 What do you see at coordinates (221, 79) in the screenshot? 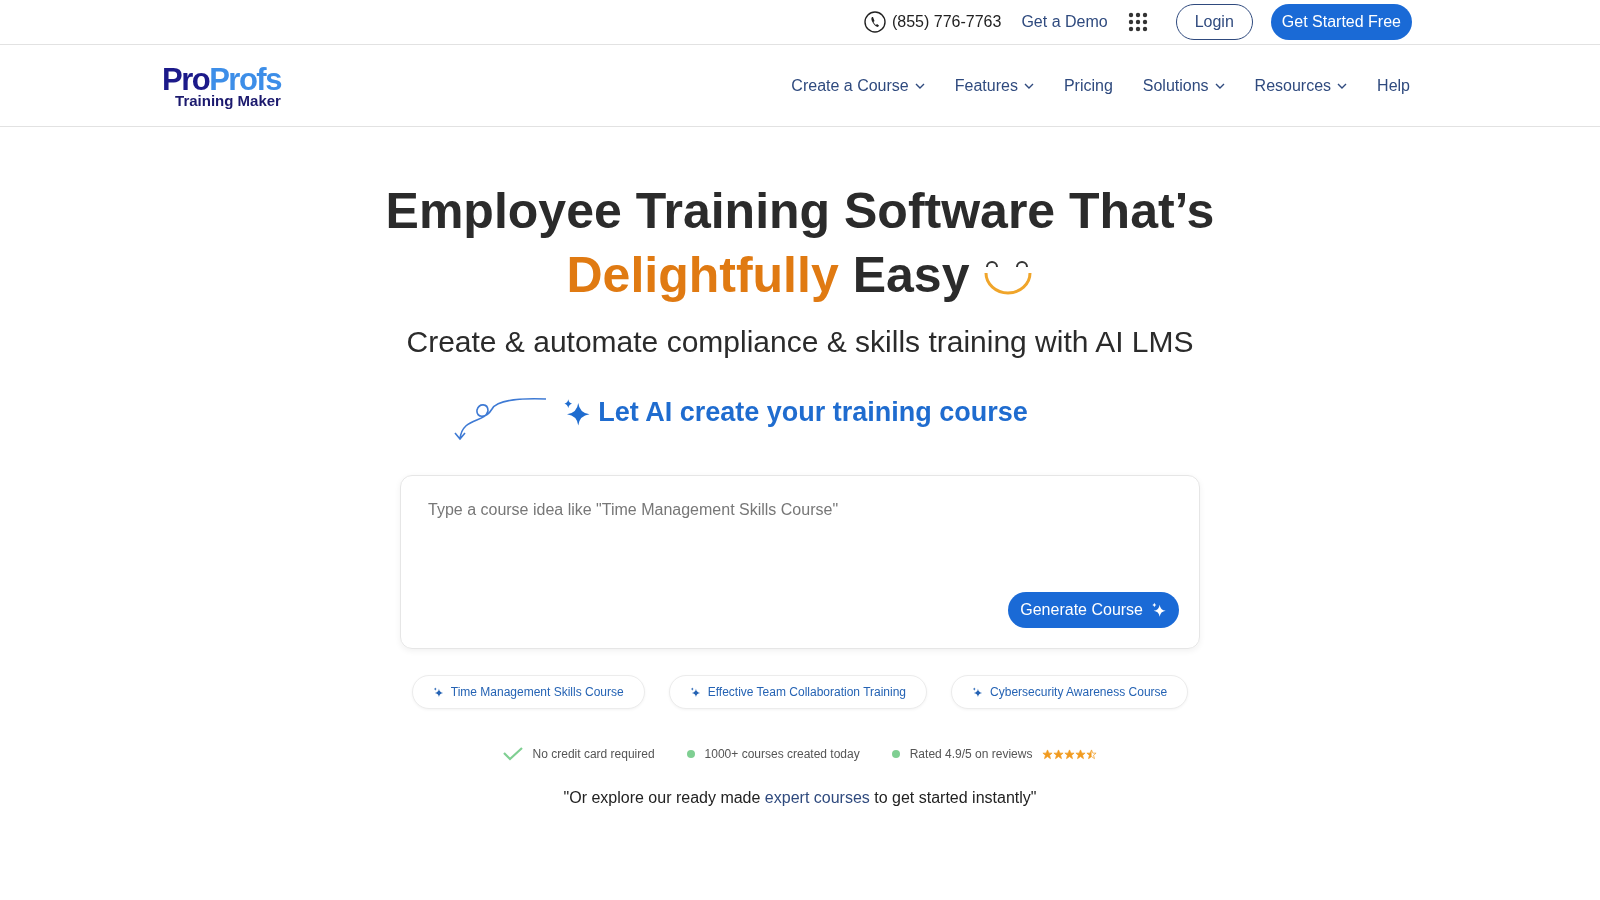
I see `logo-wordmark: ProProfs` at bounding box center [221, 79].